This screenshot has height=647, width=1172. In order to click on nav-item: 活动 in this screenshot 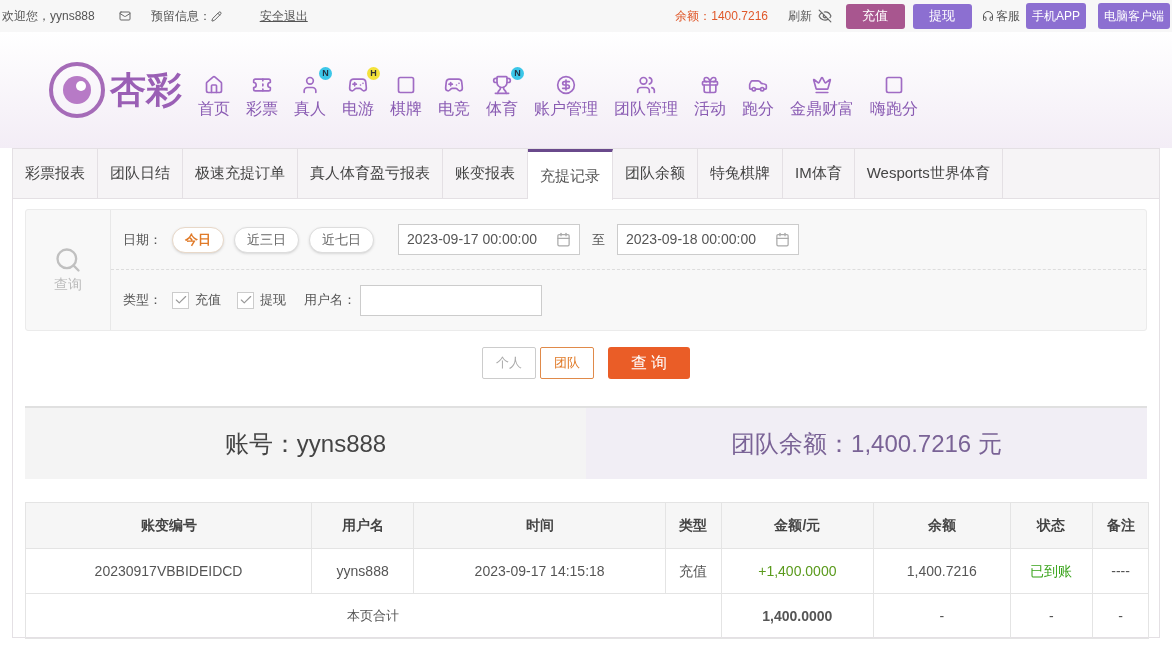, I will do `click(710, 90)`.